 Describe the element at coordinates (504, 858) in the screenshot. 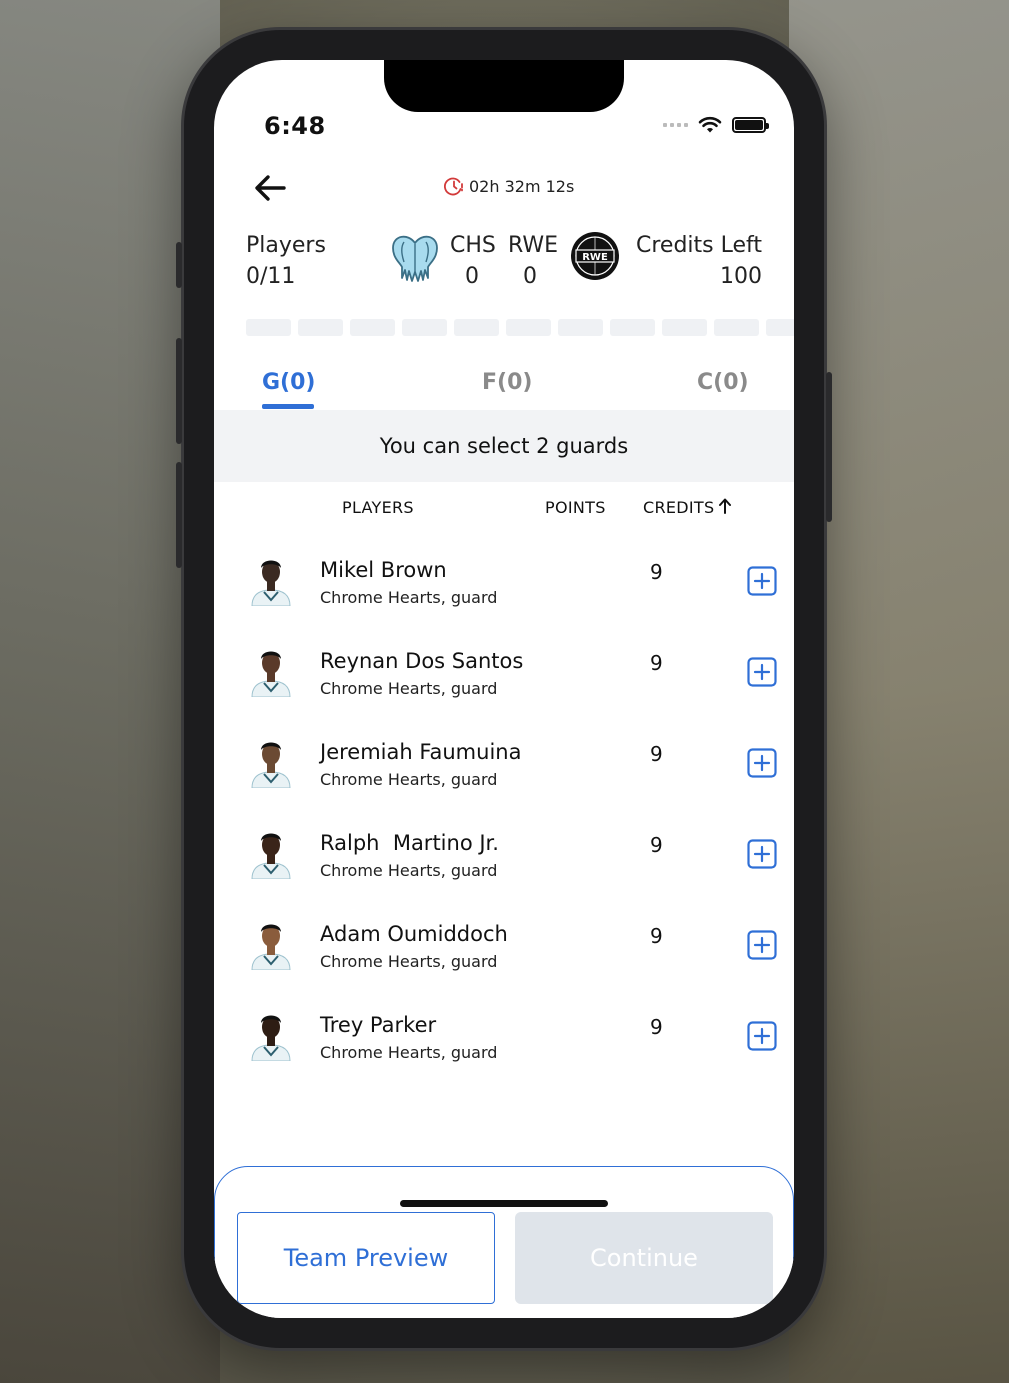

I see `player-row: Ralph Martino Jr. Chrome Hearts, guard 9` at that location.